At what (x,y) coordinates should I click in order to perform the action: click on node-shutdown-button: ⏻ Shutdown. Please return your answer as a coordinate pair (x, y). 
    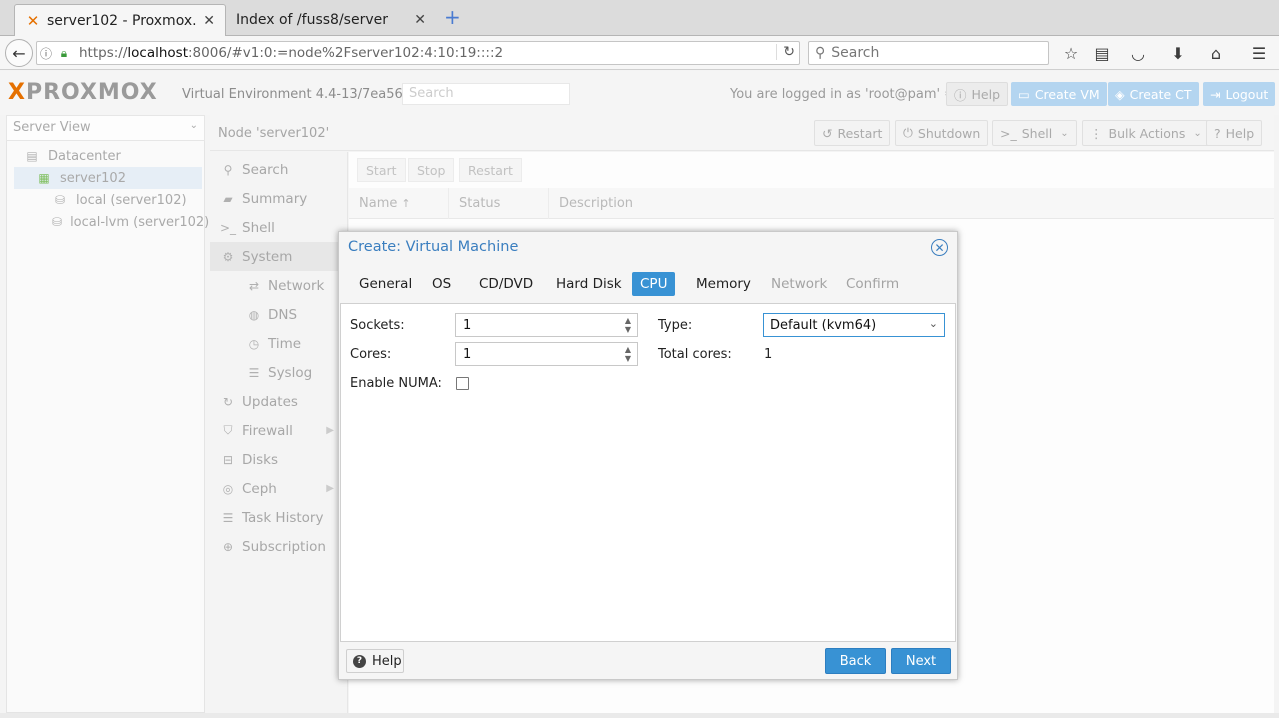
    Looking at the image, I should click on (942, 133).